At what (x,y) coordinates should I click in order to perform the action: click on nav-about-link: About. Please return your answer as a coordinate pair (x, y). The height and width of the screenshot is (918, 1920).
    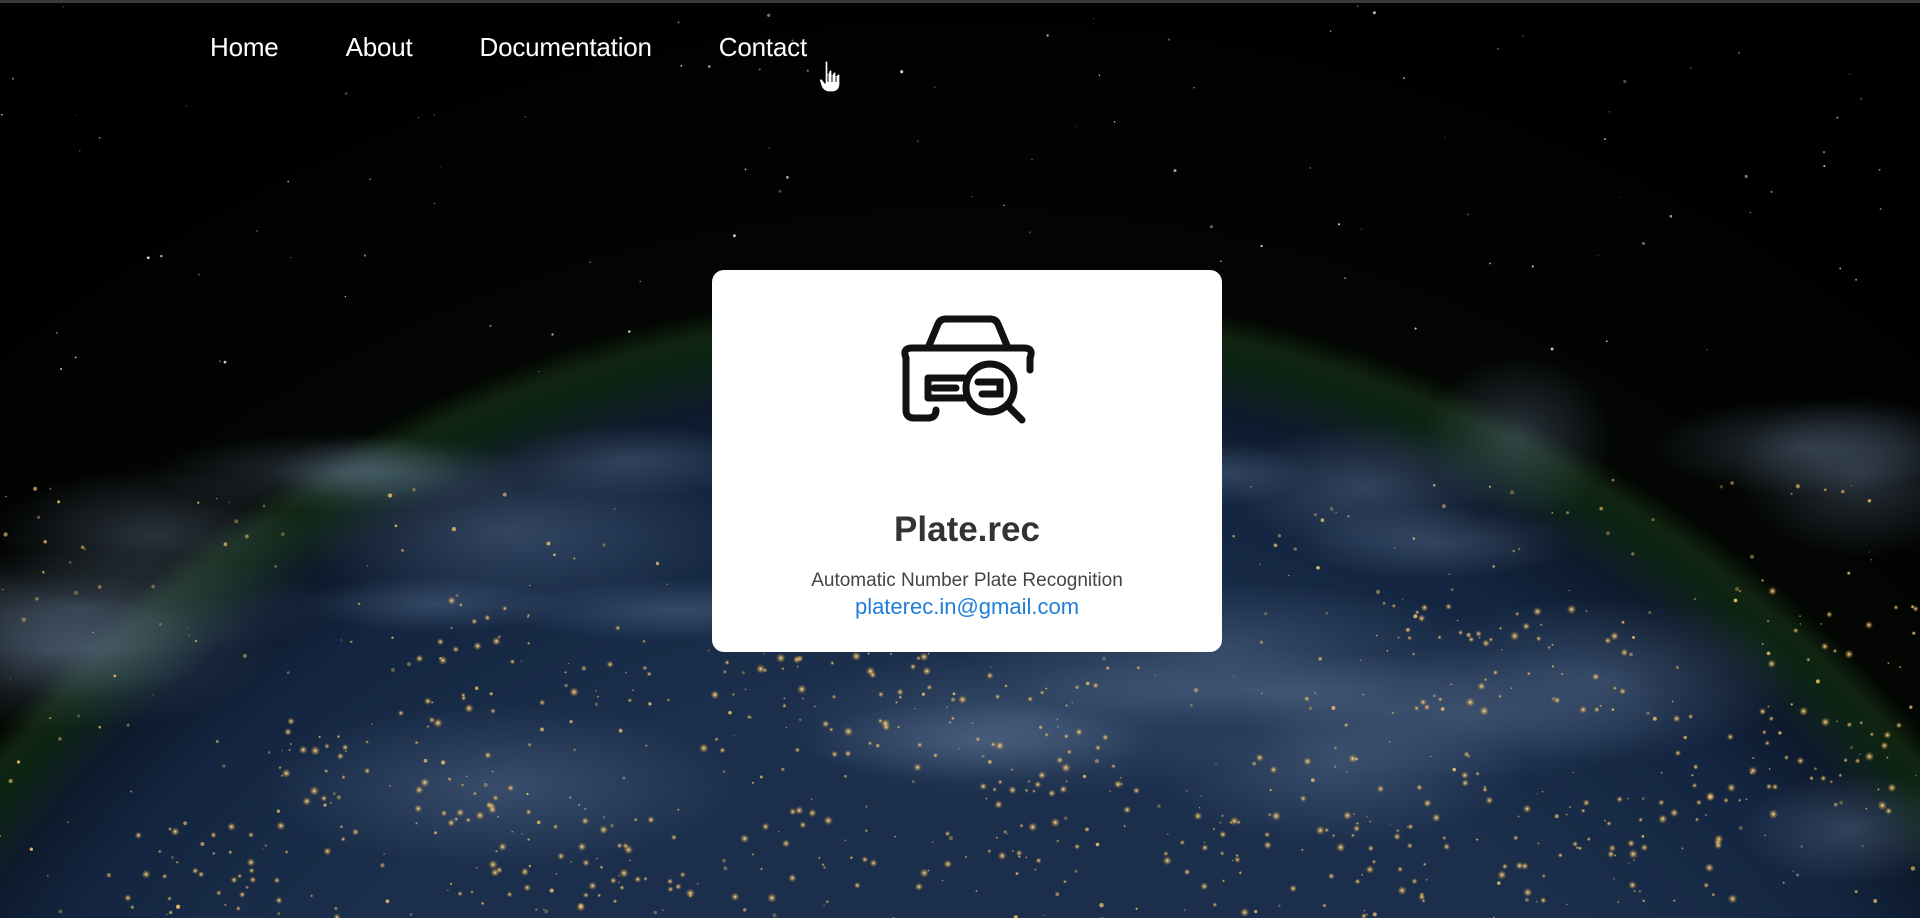
    Looking at the image, I should click on (379, 47).